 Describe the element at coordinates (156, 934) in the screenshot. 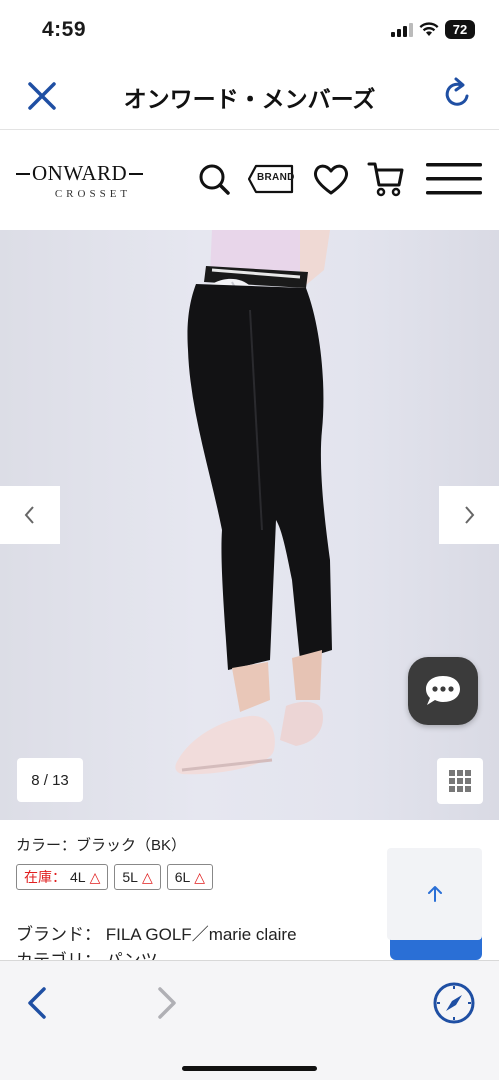

I see `brand-line: ブランド： FILA GOLF／marie claire` at that location.